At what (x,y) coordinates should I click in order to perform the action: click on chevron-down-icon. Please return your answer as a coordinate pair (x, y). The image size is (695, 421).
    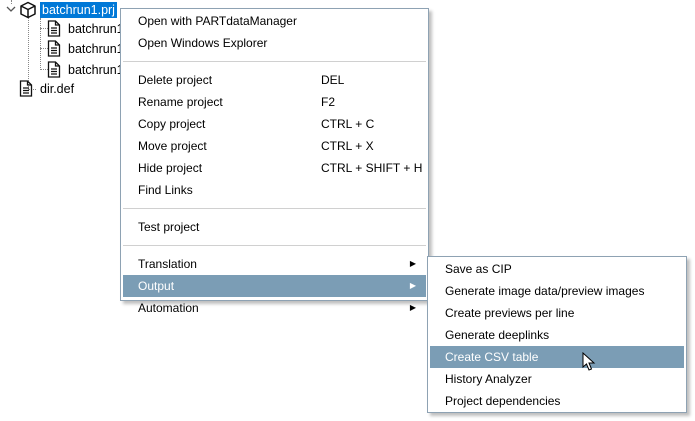
    Looking at the image, I should click on (11, 9).